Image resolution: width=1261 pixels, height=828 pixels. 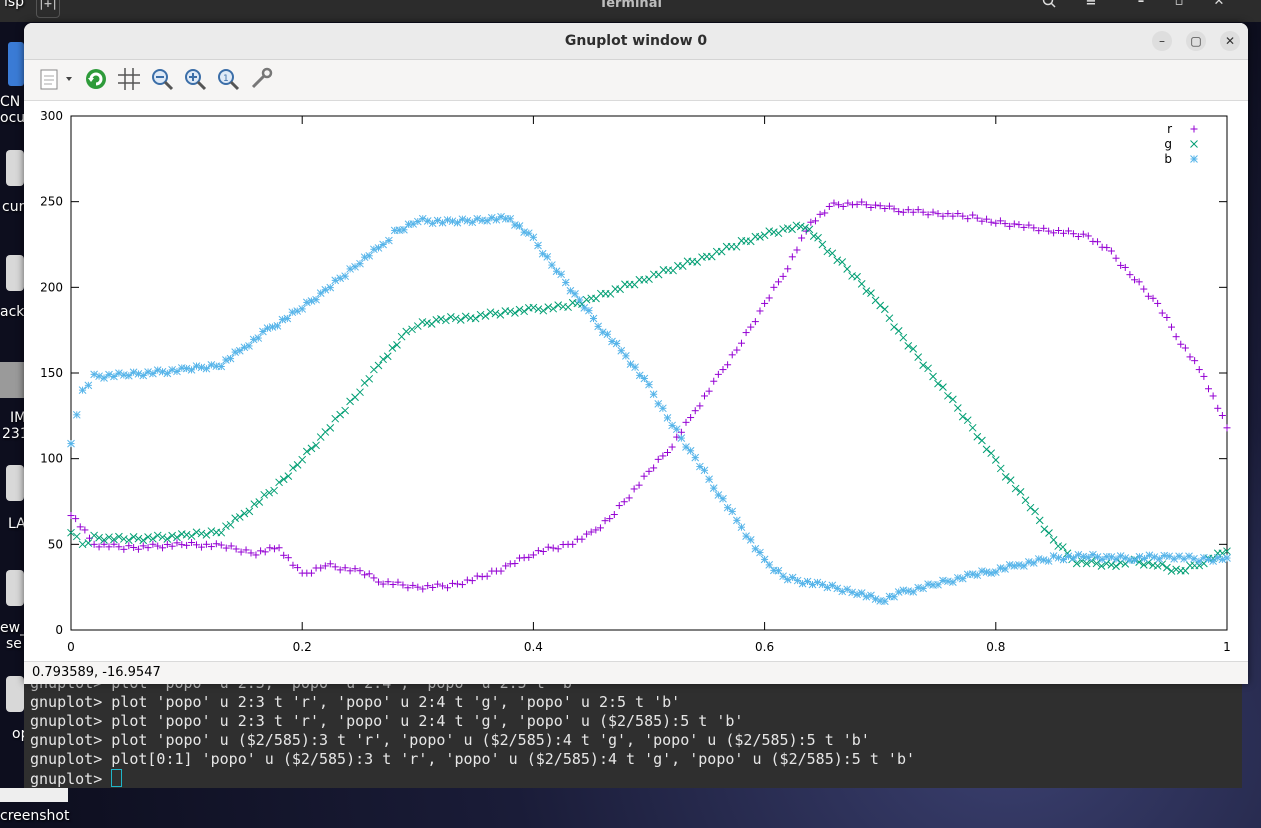 What do you see at coordinates (630, 5) in the screenshot?
I see `terminal-title: Terminal` at bounding box center [630, 5].